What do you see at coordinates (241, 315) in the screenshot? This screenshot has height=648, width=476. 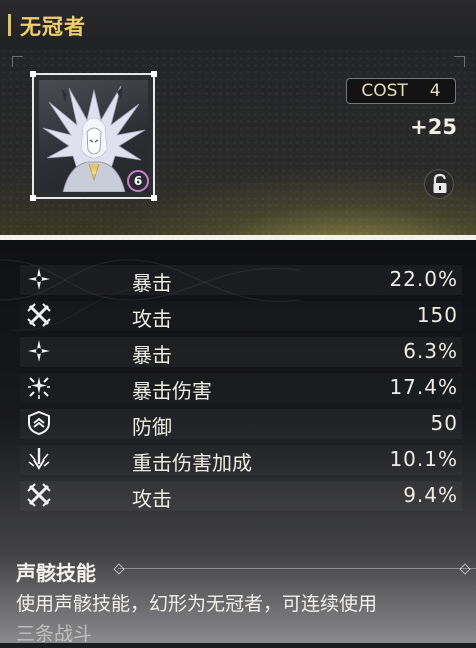 I see `stat-row-attack: 攻击 150` at bounding box center [241, 315].